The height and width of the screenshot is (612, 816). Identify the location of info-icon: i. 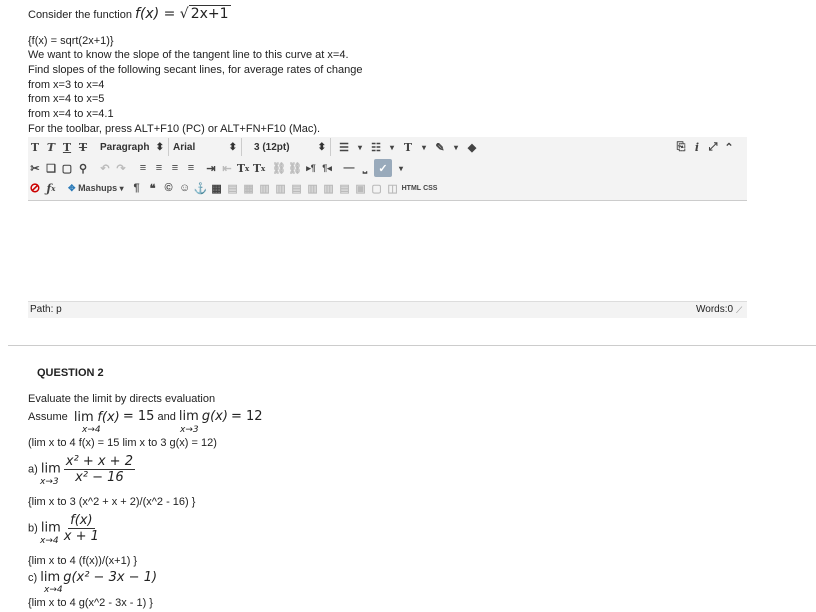
(697, 147).